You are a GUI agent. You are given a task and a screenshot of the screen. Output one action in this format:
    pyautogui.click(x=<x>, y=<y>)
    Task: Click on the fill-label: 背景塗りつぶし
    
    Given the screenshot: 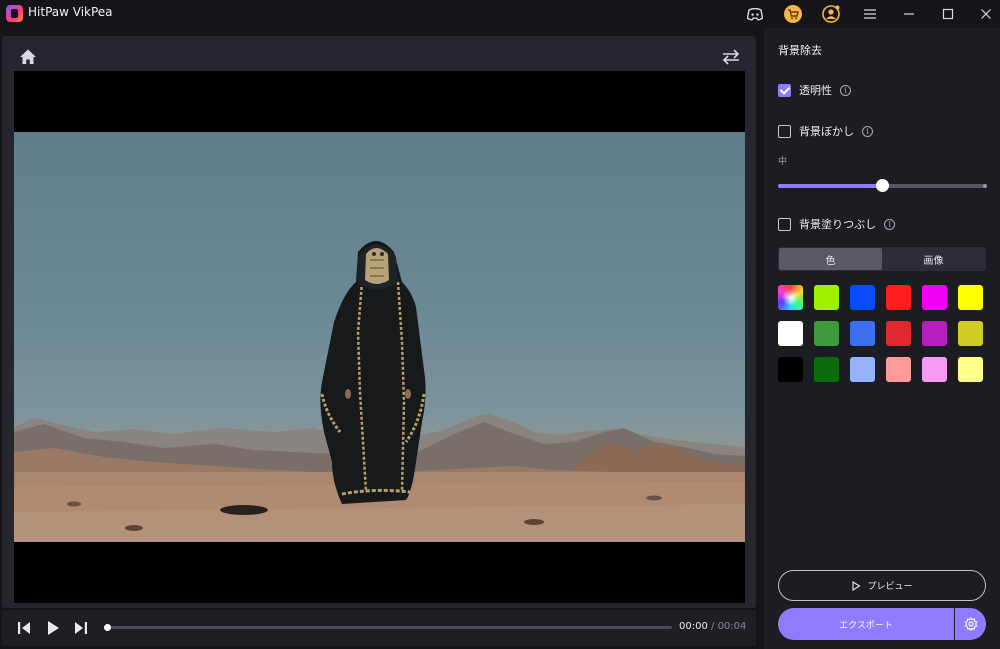 What is the action you would take?
    pyautogui.click(x=838, y=224)
    